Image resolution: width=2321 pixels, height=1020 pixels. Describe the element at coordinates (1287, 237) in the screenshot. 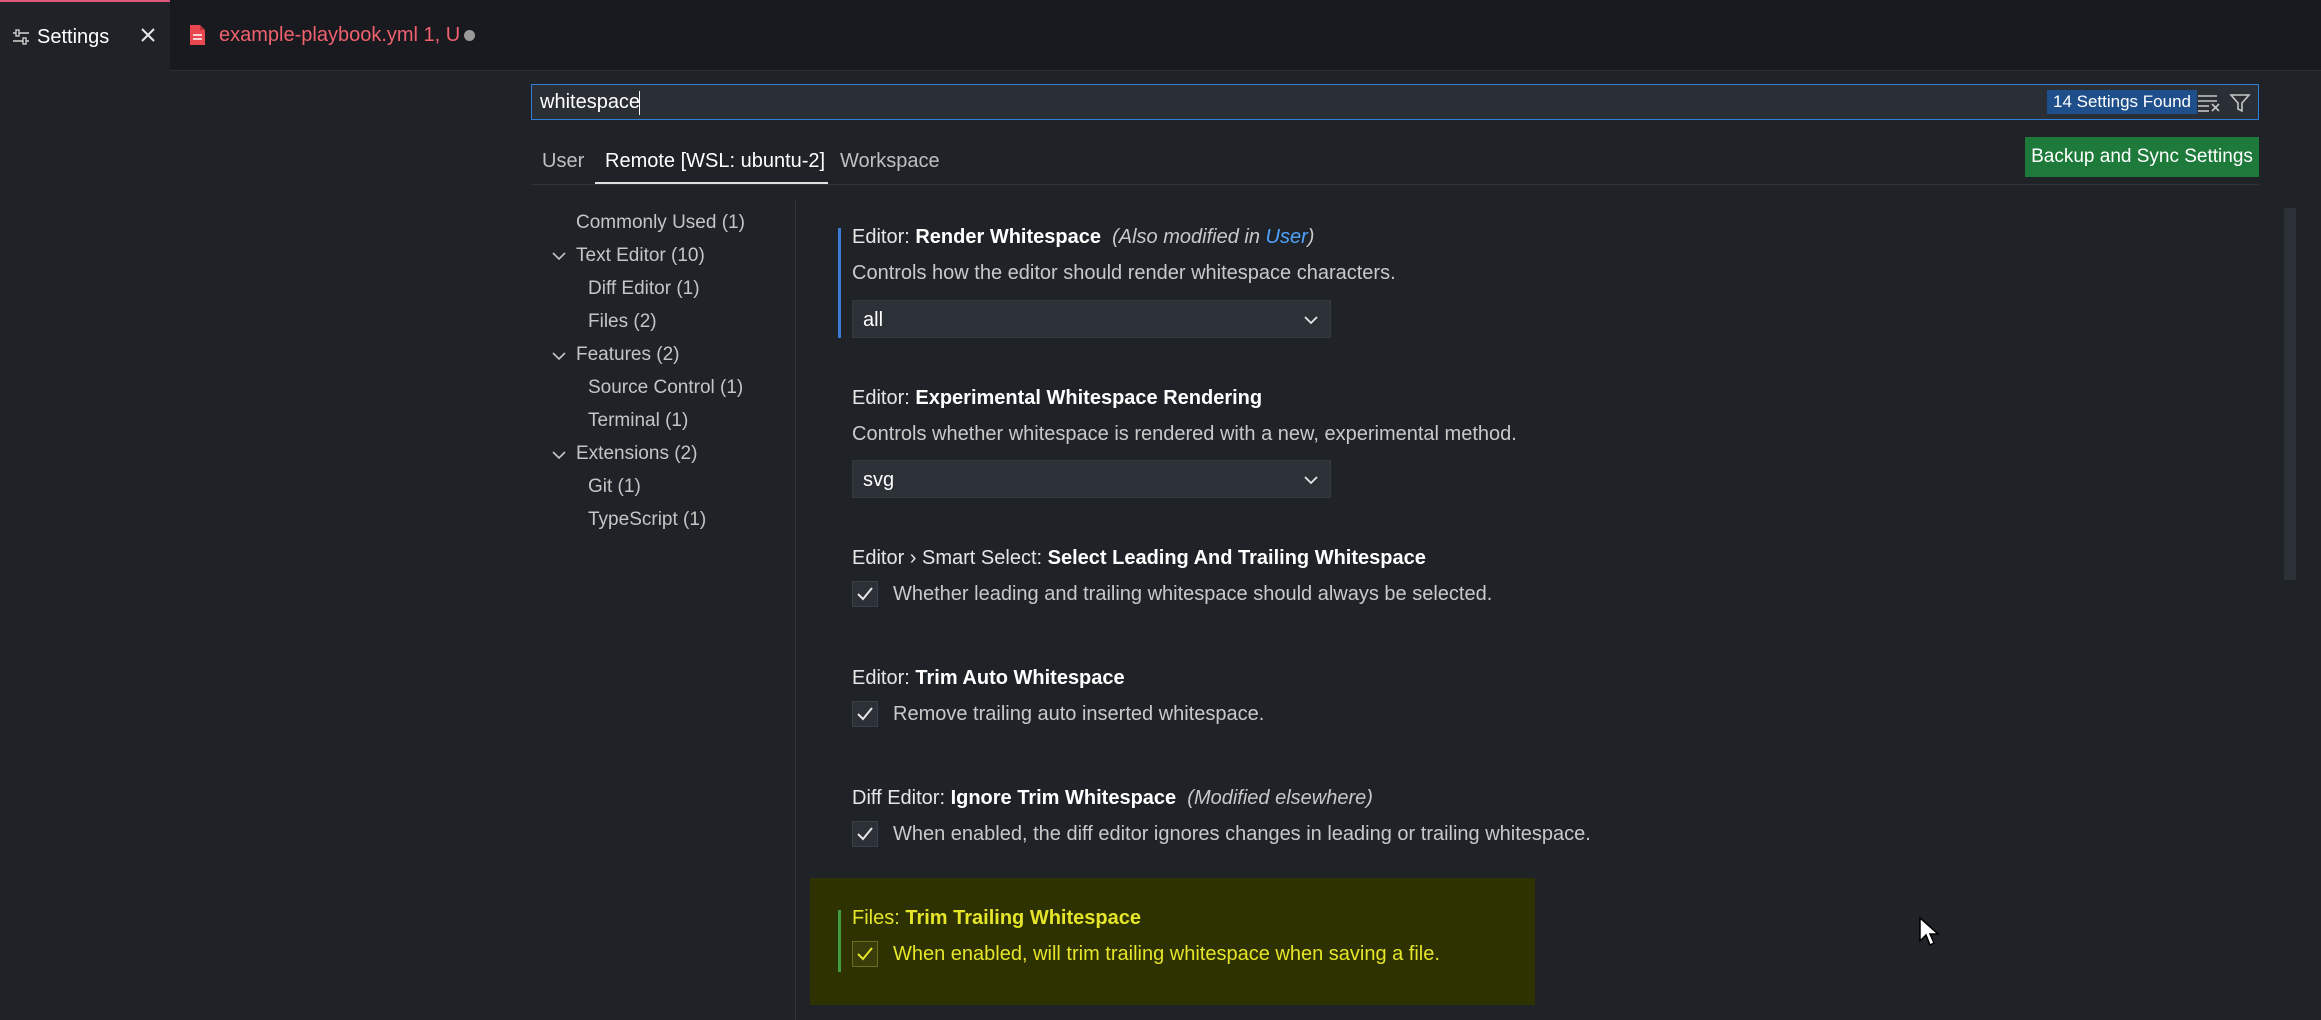

I see `user-scope-link: User` at that location.